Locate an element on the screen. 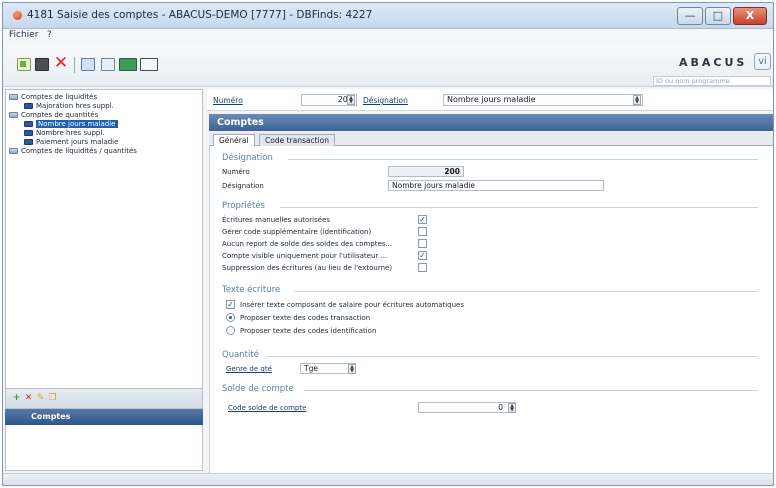 The width and height of the screenshot is (776, 488). toolbar: ✕ ABACUS vi ID ou nom programme is located at coordinates (388, 65).